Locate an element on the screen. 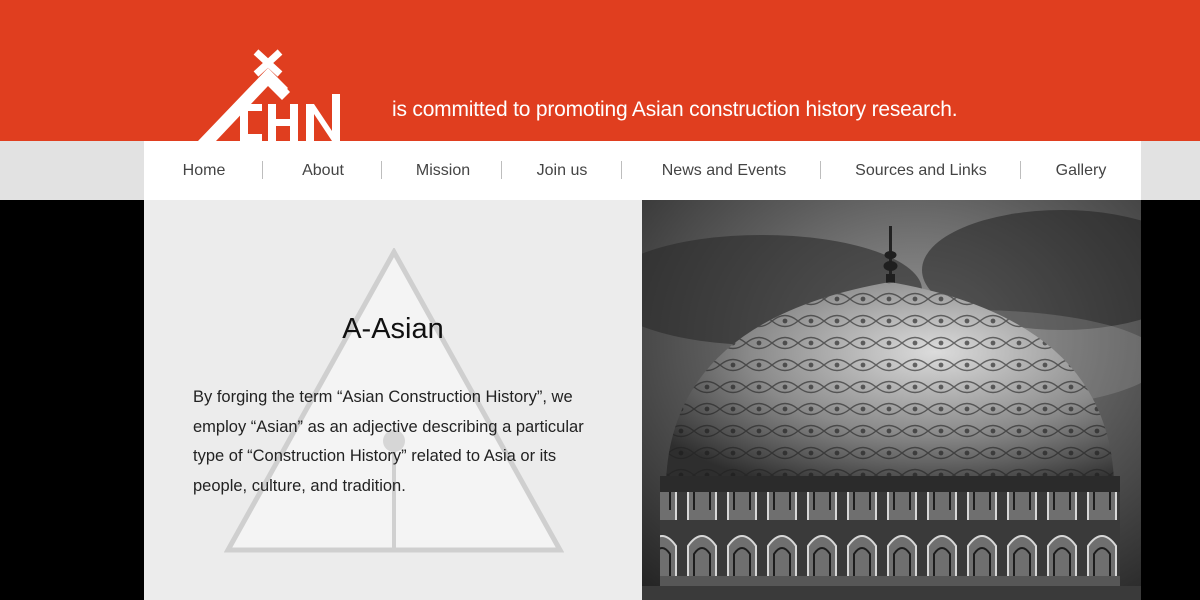  nav-item-about: About is located at coordinates (323, 170).